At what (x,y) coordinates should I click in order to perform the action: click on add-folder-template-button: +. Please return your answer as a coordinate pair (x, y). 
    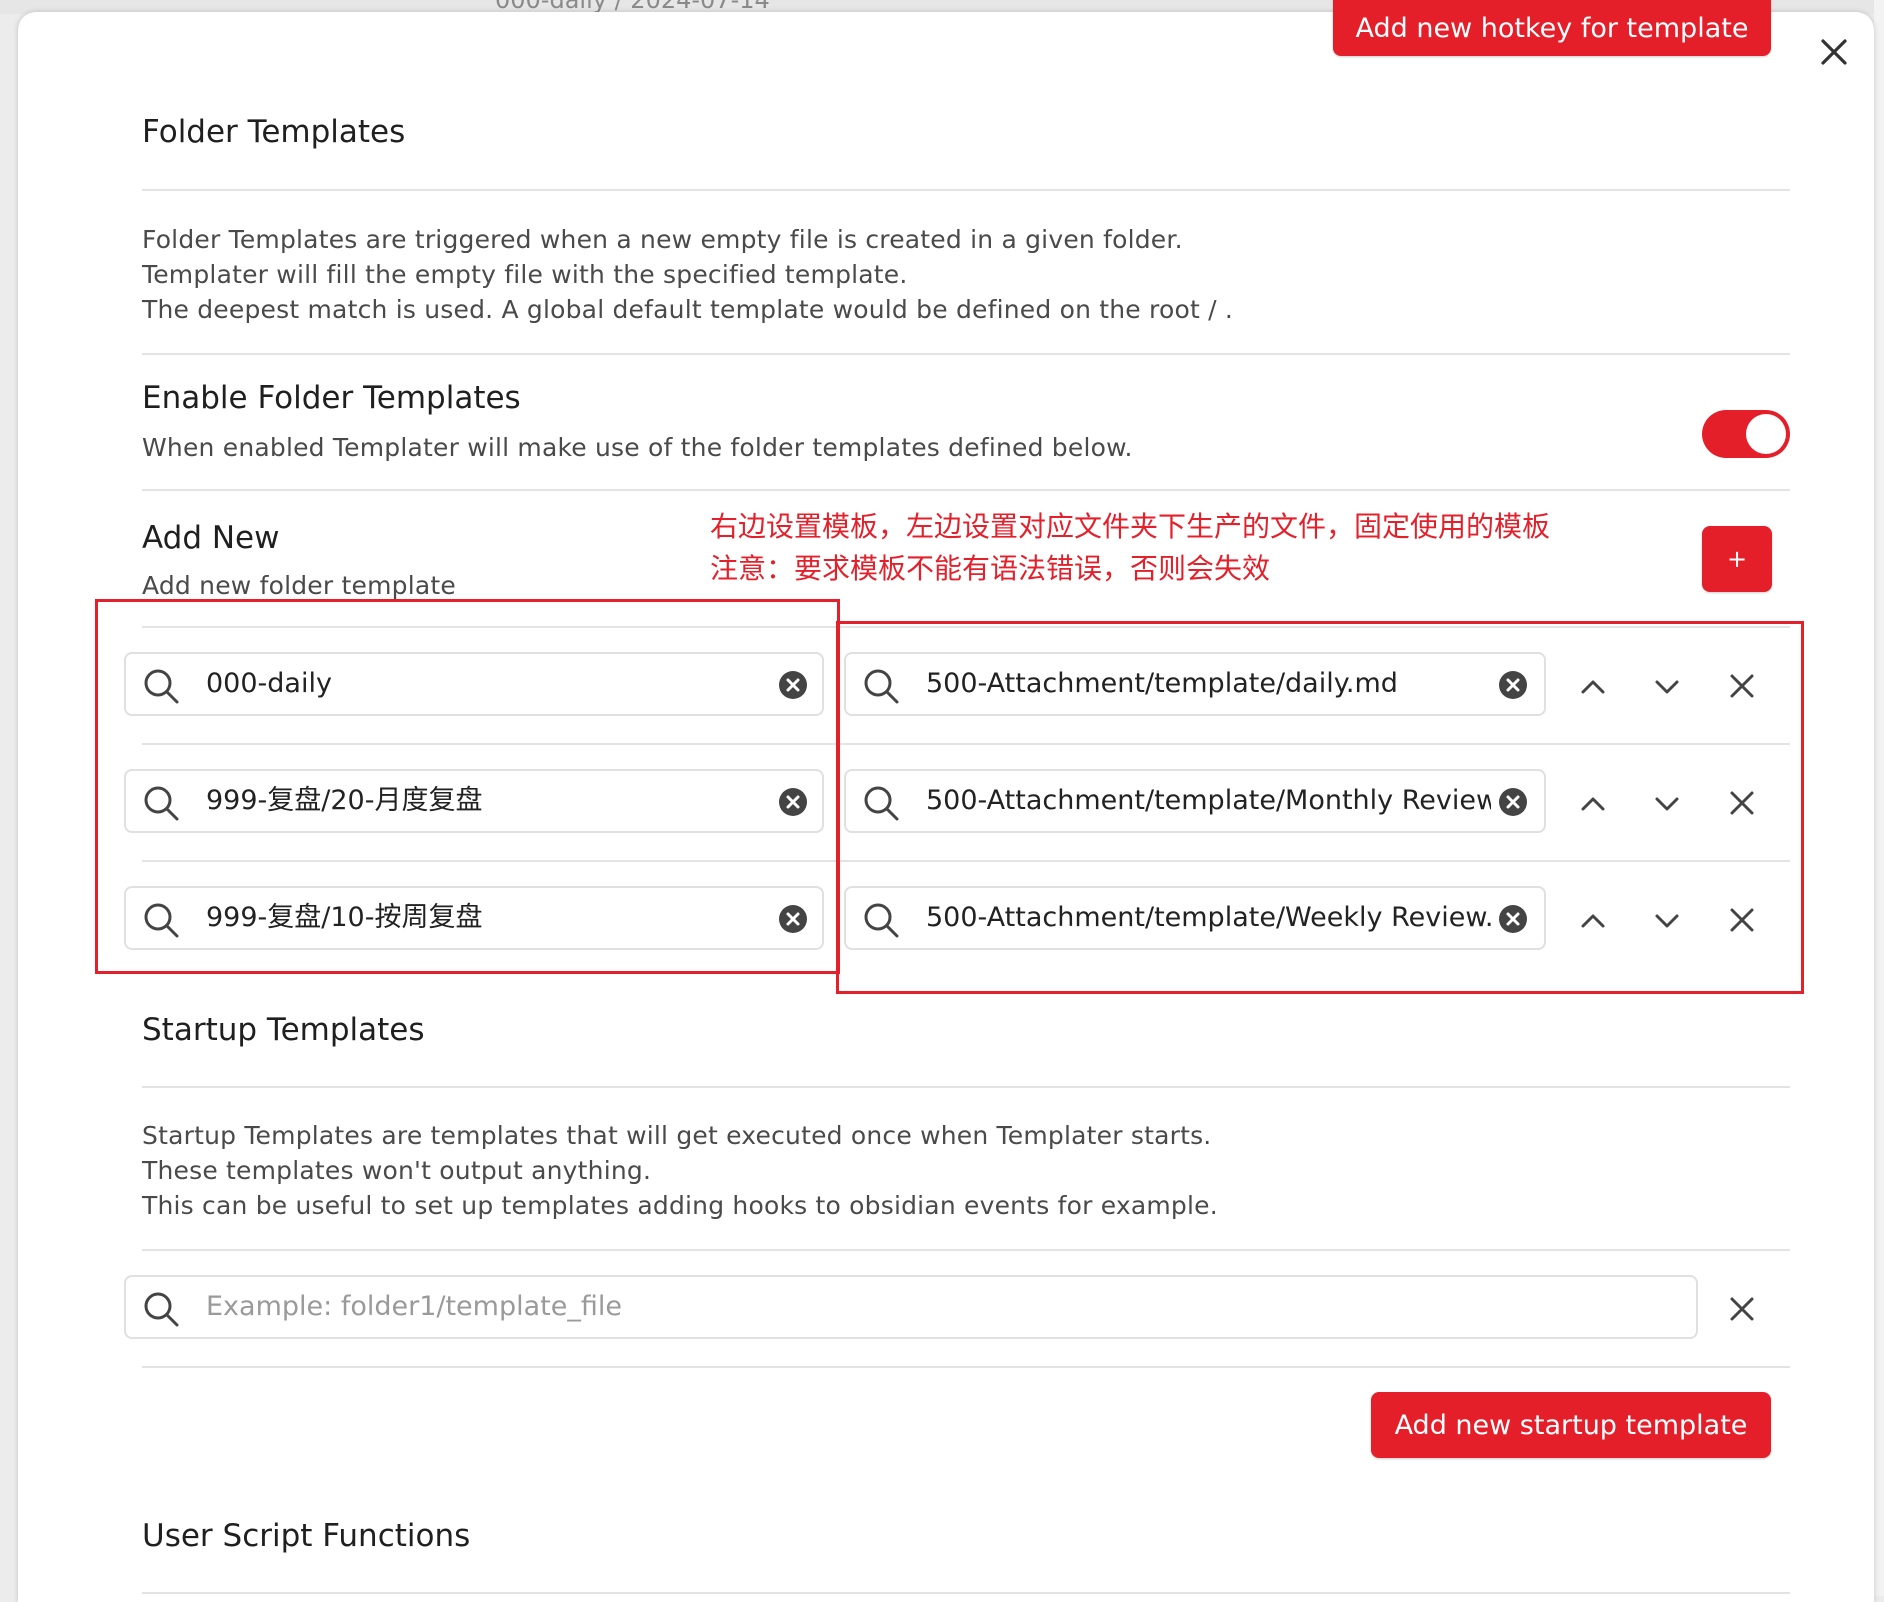
    Looking at the image, I should click on (1737, 559).